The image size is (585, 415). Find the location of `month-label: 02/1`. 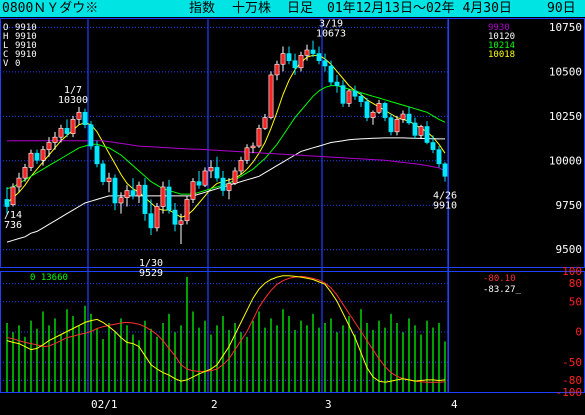

month-label: 02/1 is located at coordinates (104, 404).